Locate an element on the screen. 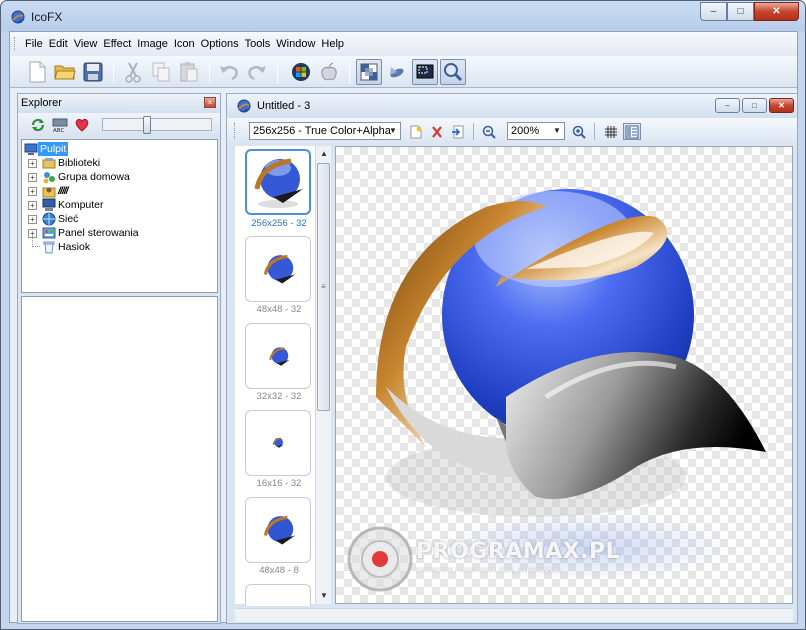 The image size is (806, 630). tree-item-grupa-domowa: + Grupa domowa is located at coordinates (118, 177).